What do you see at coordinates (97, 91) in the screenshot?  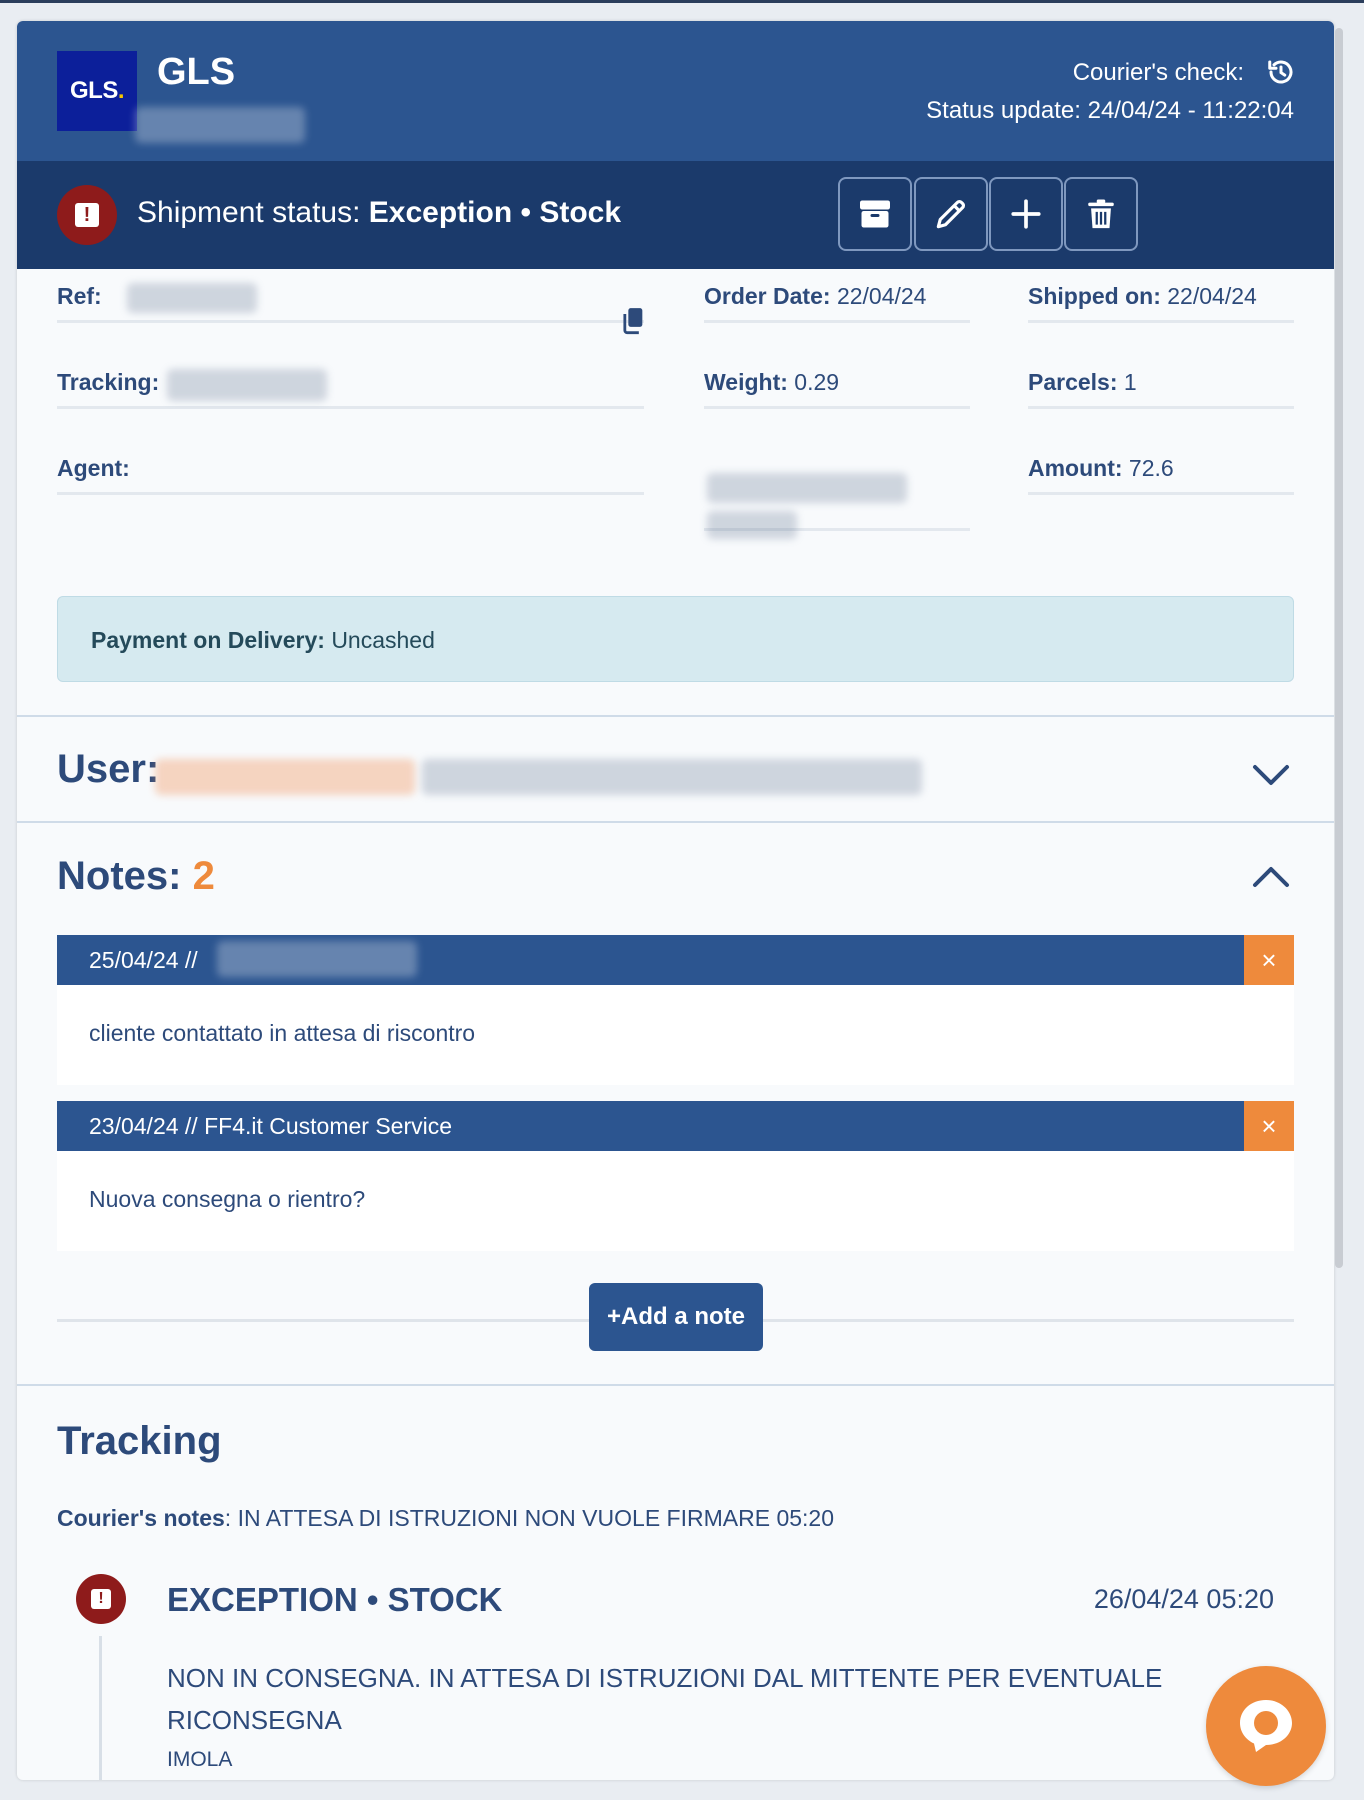 I see `courier-logo: GLS.` at bounding box center [97, 91].